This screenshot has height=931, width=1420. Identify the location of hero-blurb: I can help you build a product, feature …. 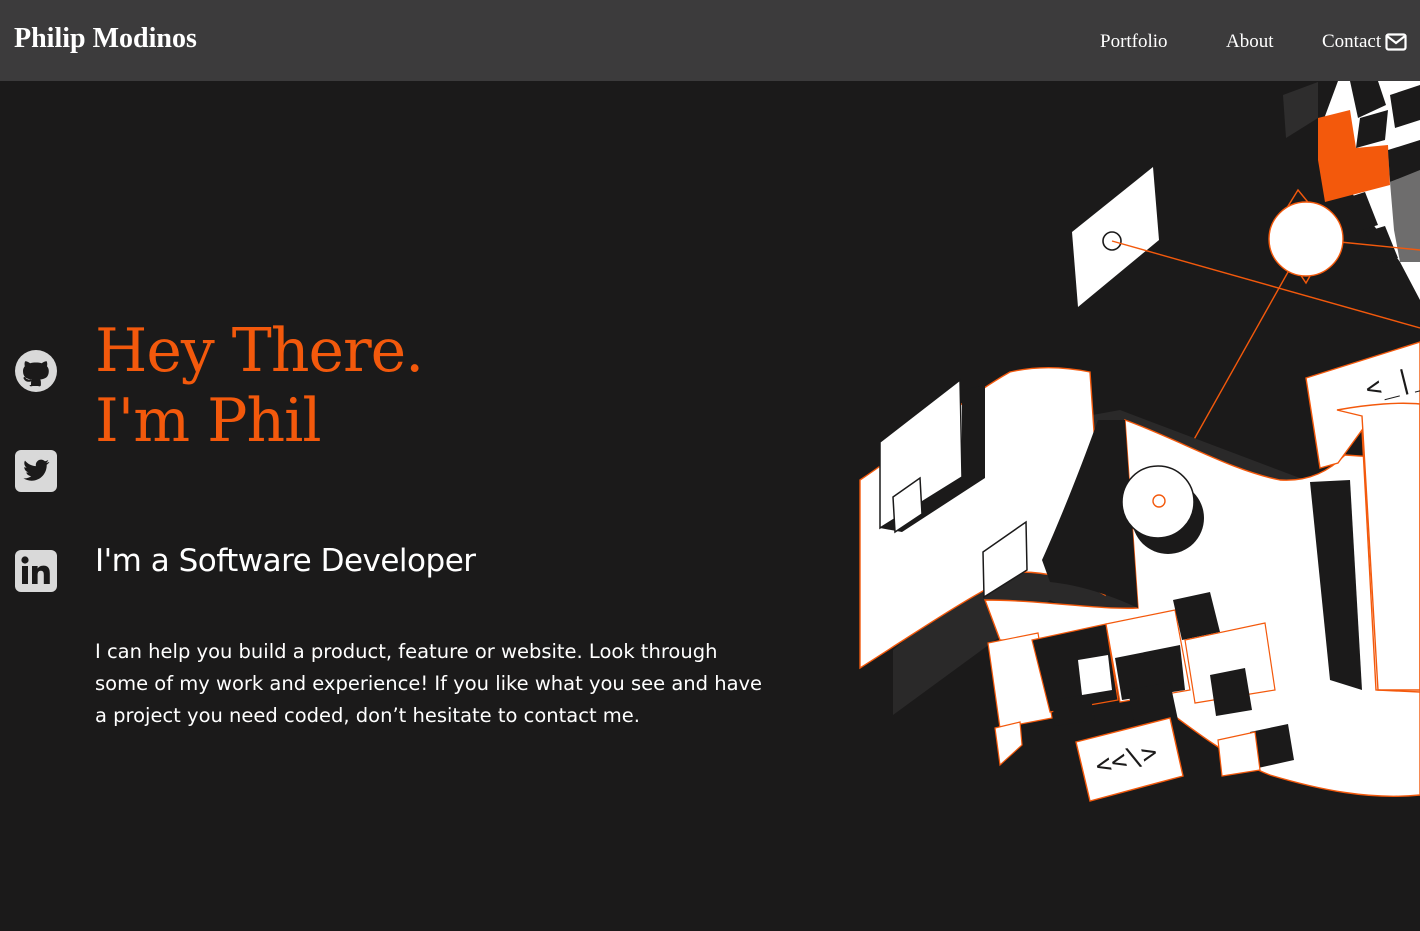
(429, 683).